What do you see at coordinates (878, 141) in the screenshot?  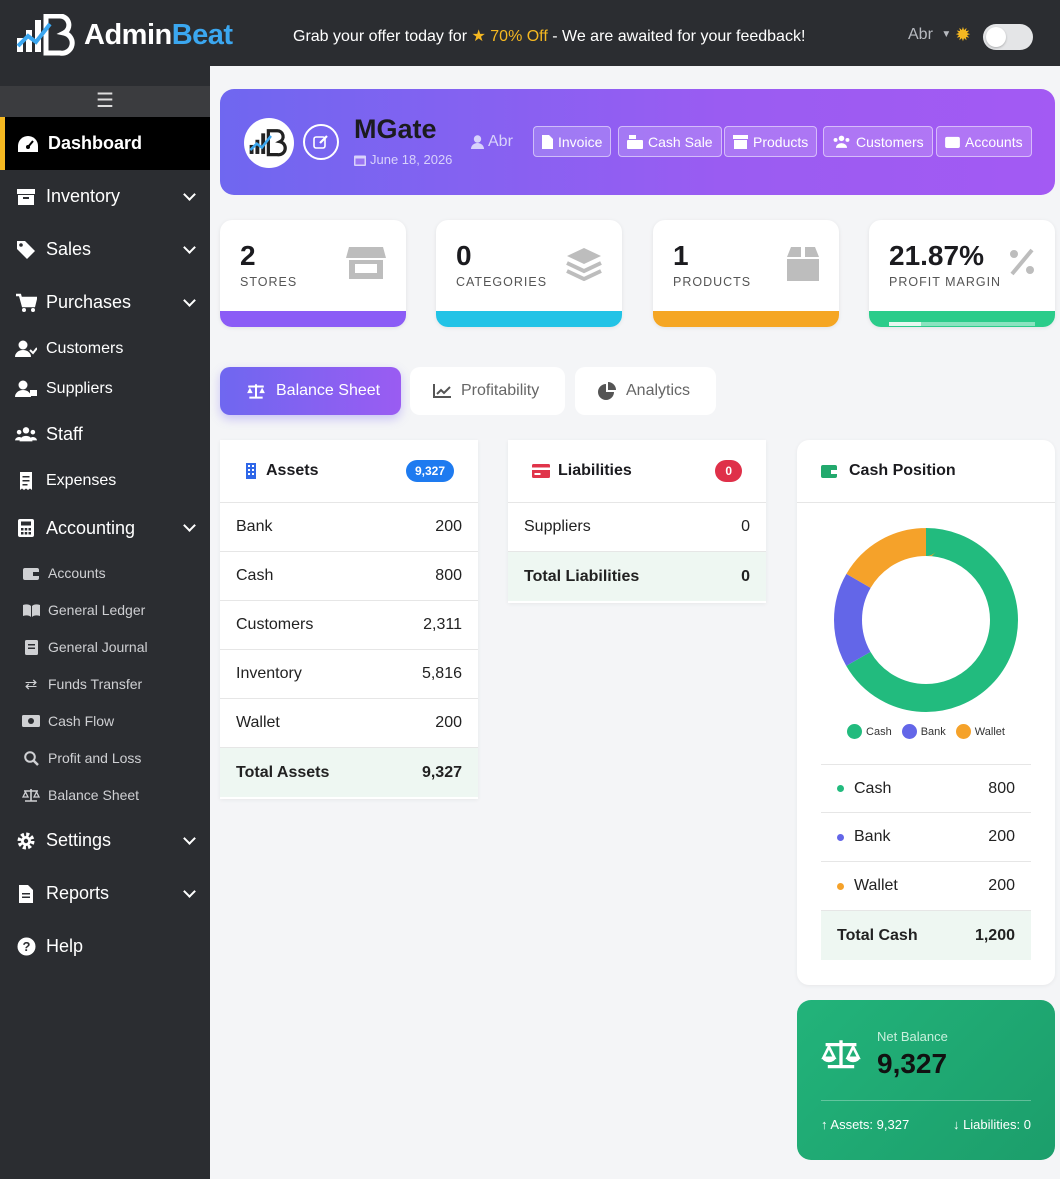 I see `customers-button: Customers` at bounding box center [878, 141].